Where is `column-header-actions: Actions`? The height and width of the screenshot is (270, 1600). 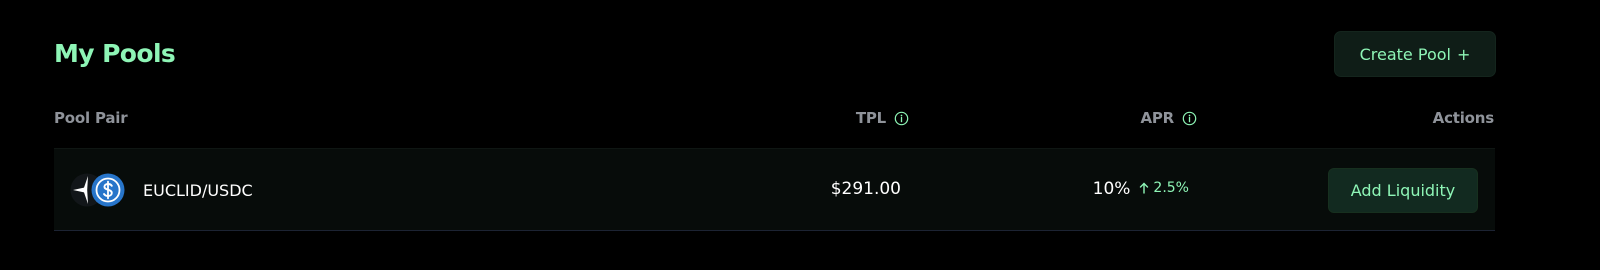 column-header-actions: Actions is located at coordinates (1463, 118).